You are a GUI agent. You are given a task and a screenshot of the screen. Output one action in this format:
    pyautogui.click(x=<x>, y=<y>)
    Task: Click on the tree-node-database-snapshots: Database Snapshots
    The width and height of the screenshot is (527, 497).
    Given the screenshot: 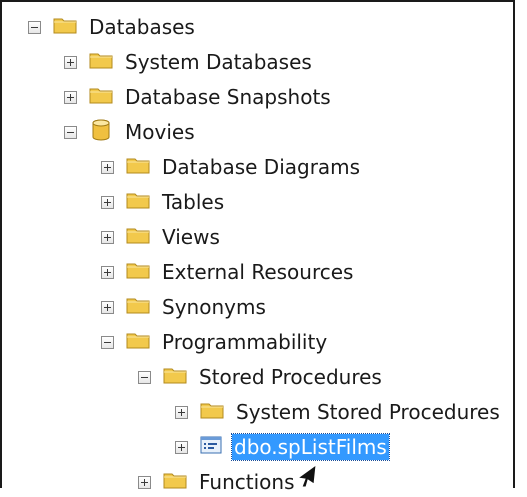 What is the action you would take?
    pyautogui.click(x=198, y=97)
    